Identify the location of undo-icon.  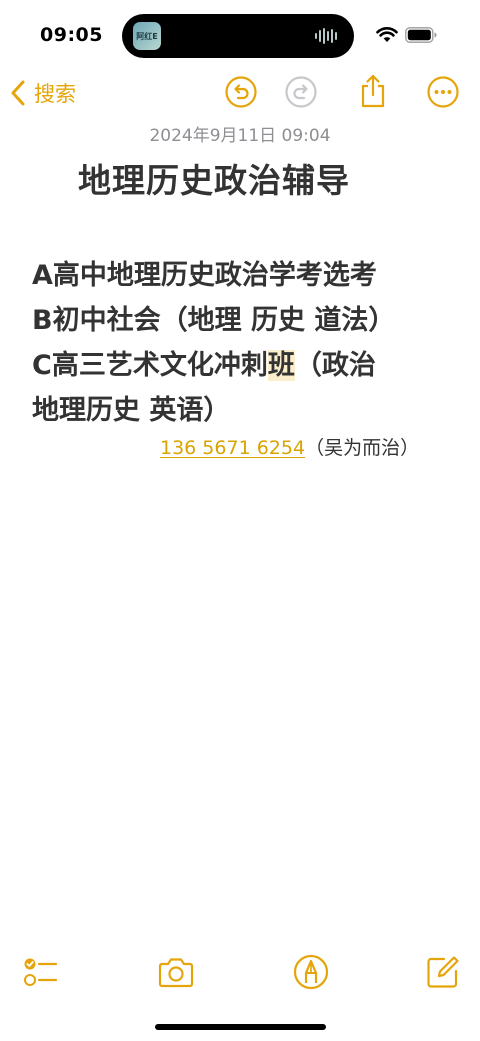
(241, 92).